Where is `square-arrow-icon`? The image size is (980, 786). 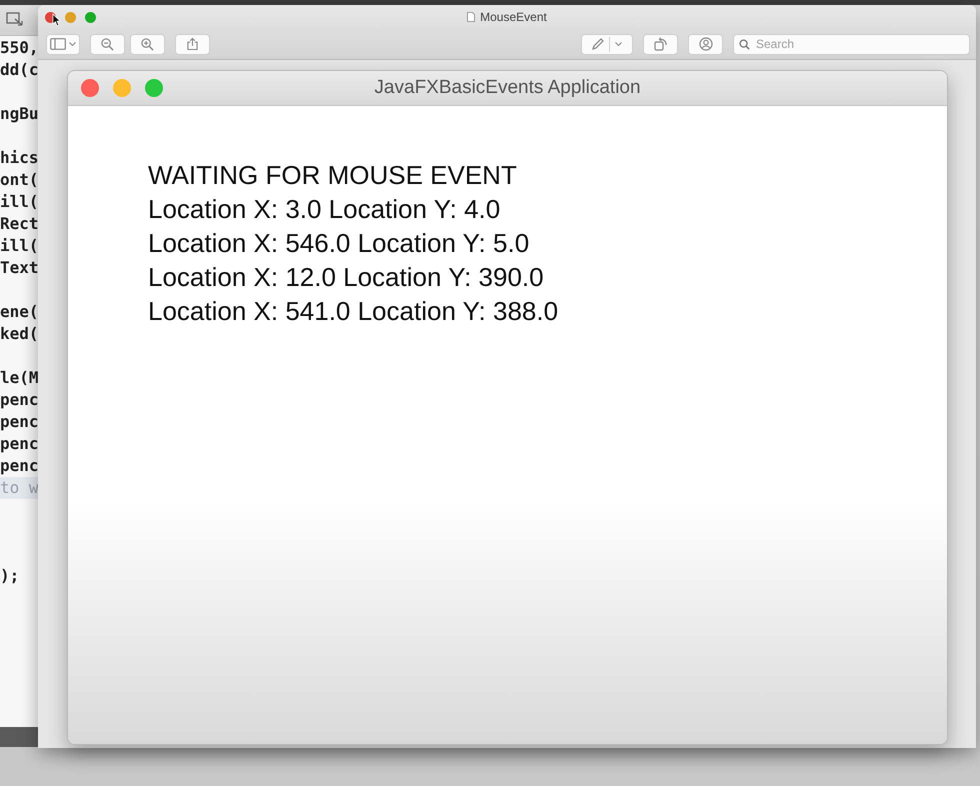 square-arrow-icon is located at coordinates (15, 20).